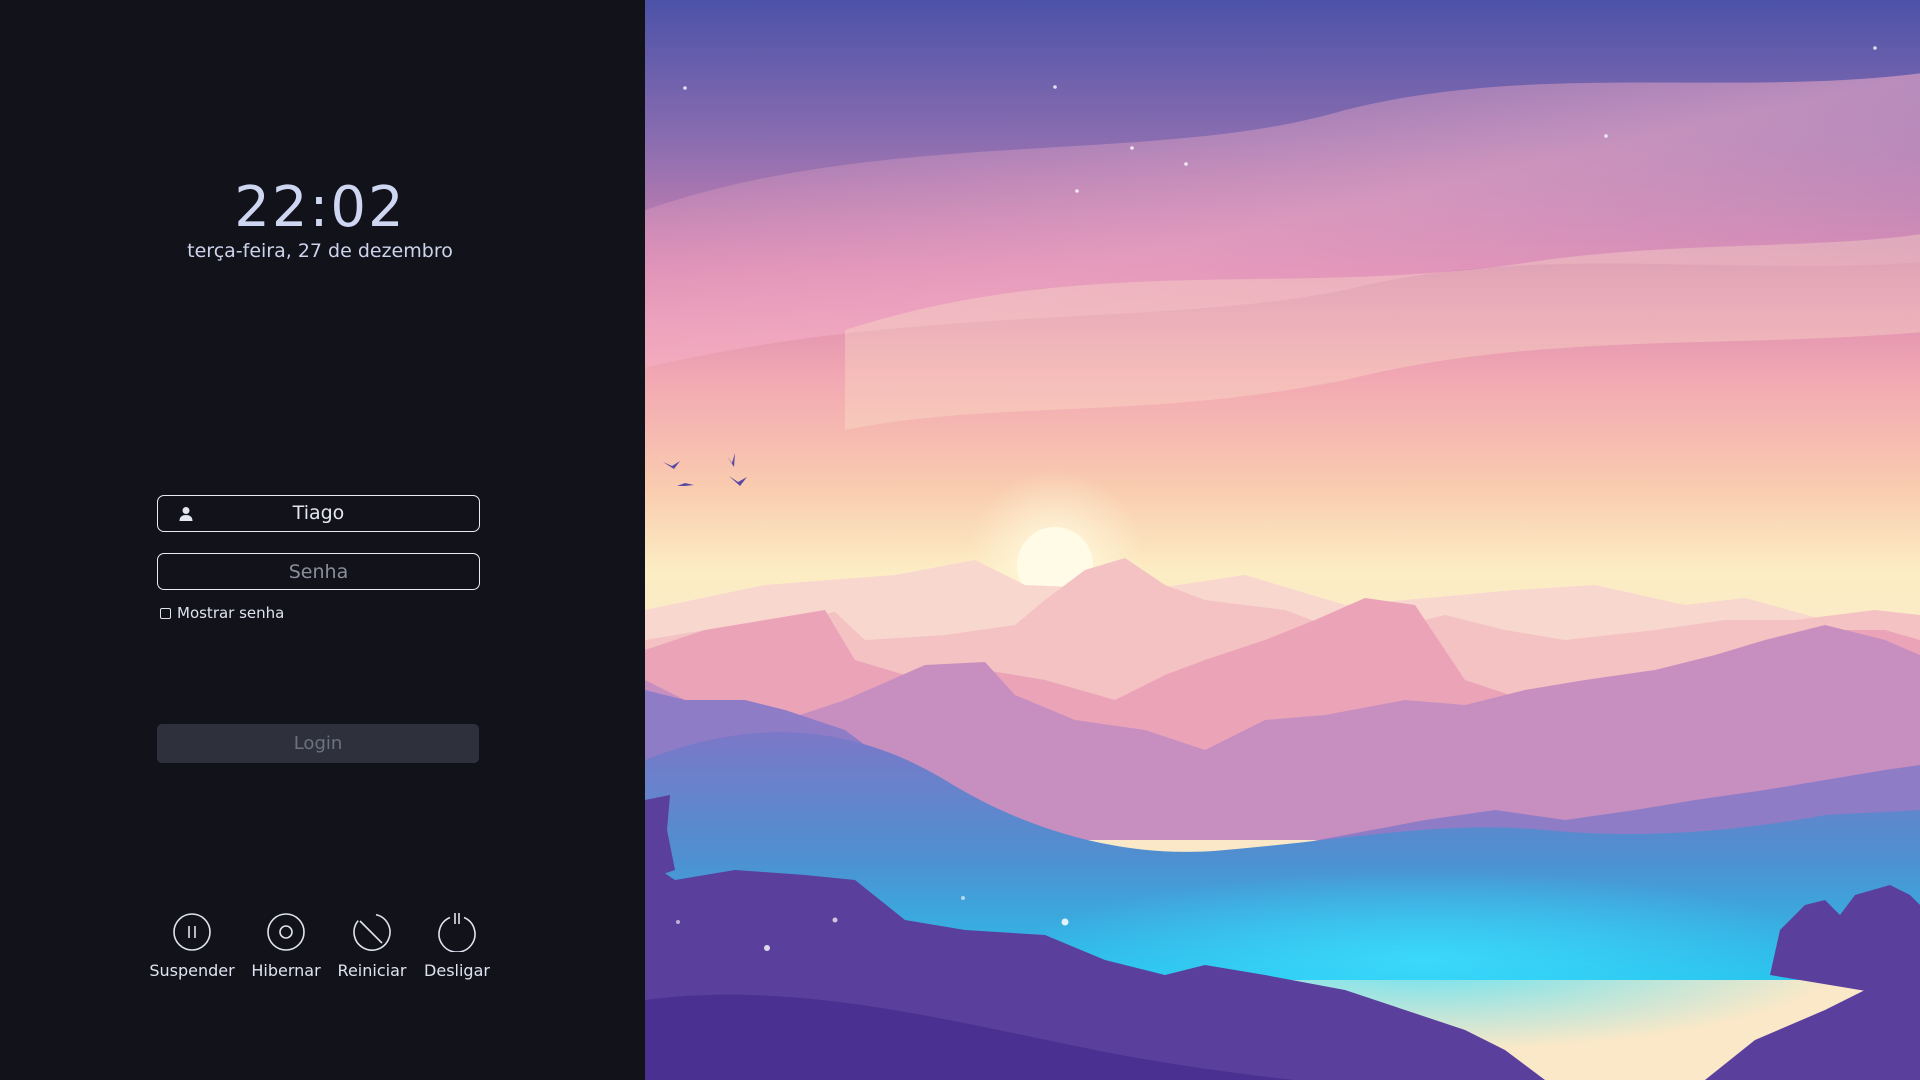 Image resolution: width=1920 pixels, height=1080 pixels. I want to click on suspend-label: Suspender, so click(192, 970).